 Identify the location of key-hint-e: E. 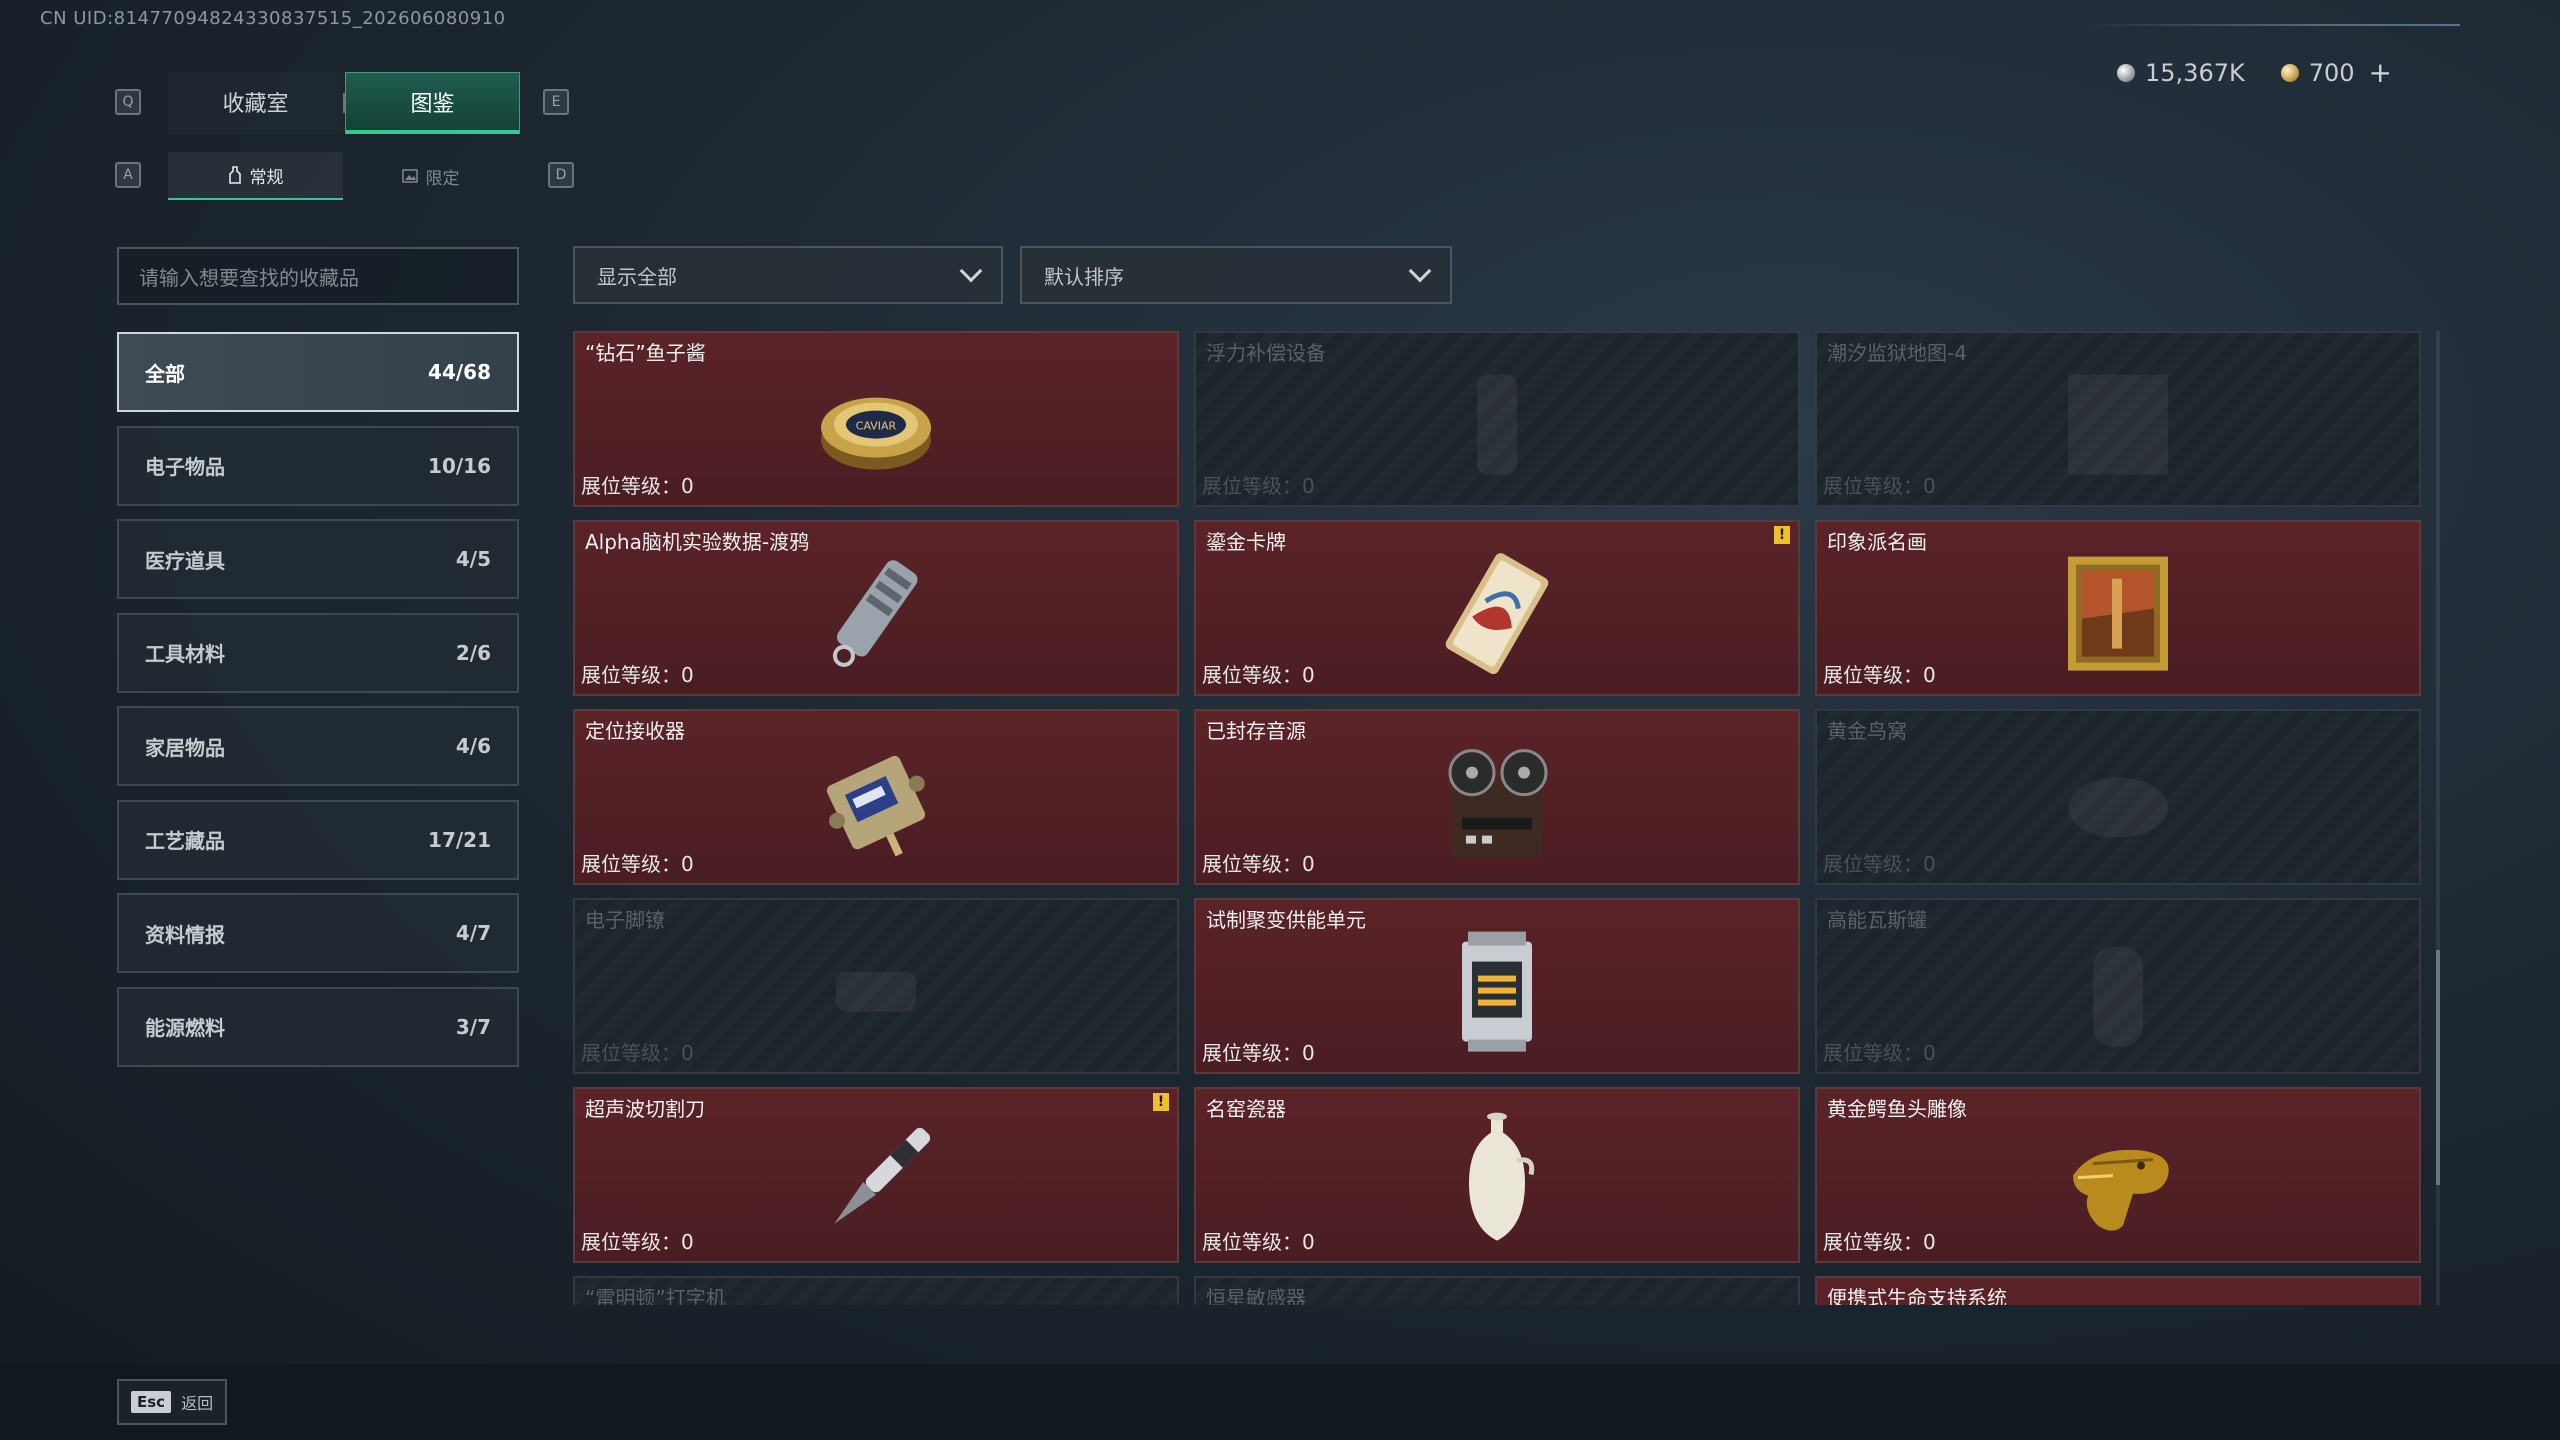
(556, 102).